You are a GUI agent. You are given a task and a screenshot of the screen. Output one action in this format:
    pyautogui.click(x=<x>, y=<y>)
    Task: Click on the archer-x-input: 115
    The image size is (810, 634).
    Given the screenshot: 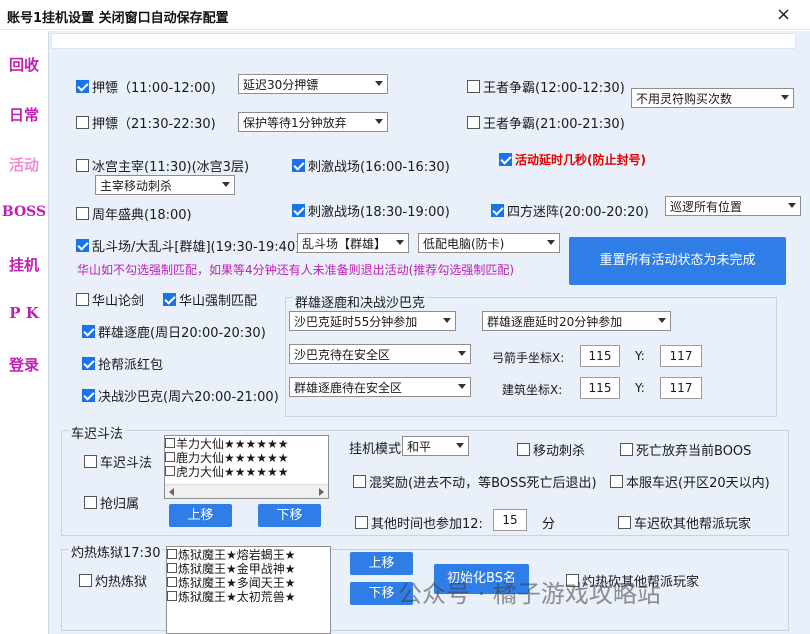 What is the action you would take?
    pyautogui.click(x=600, y=356)
    